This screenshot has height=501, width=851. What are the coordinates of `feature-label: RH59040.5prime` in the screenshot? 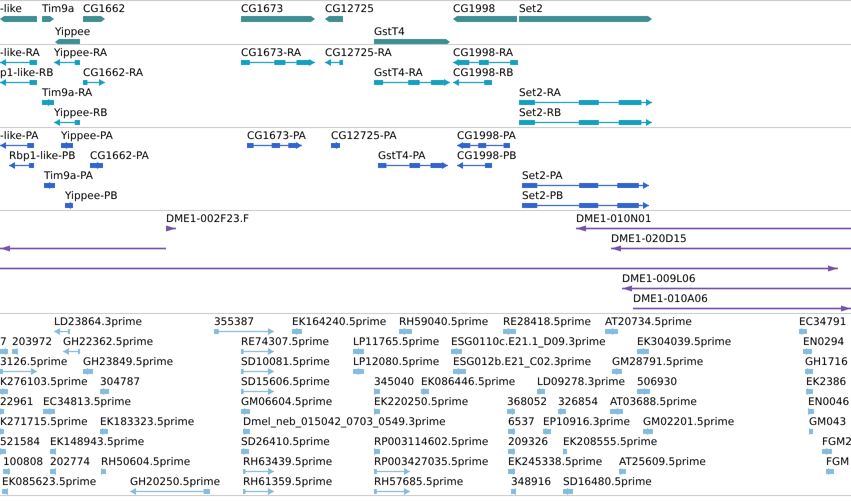 It's located at (443, 322).